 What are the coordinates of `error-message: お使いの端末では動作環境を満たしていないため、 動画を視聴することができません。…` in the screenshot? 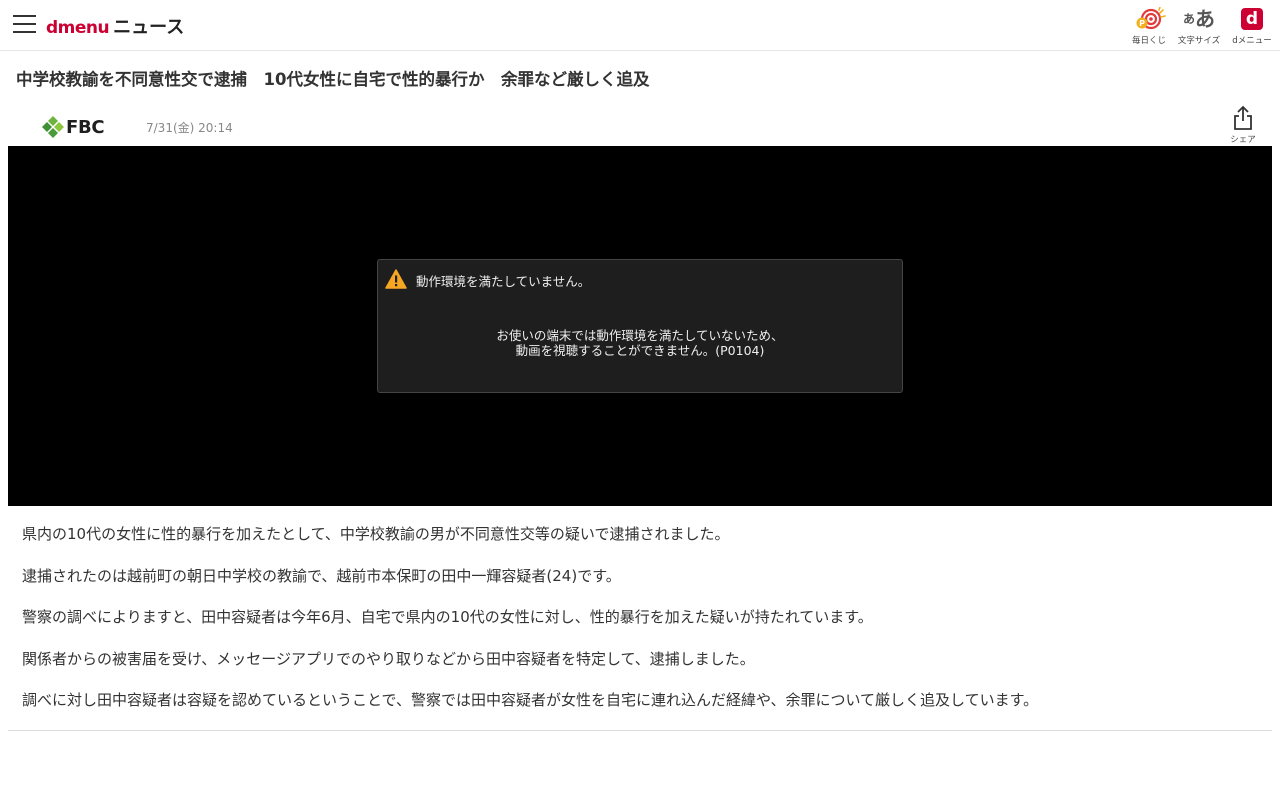 It's located at (640, 343).